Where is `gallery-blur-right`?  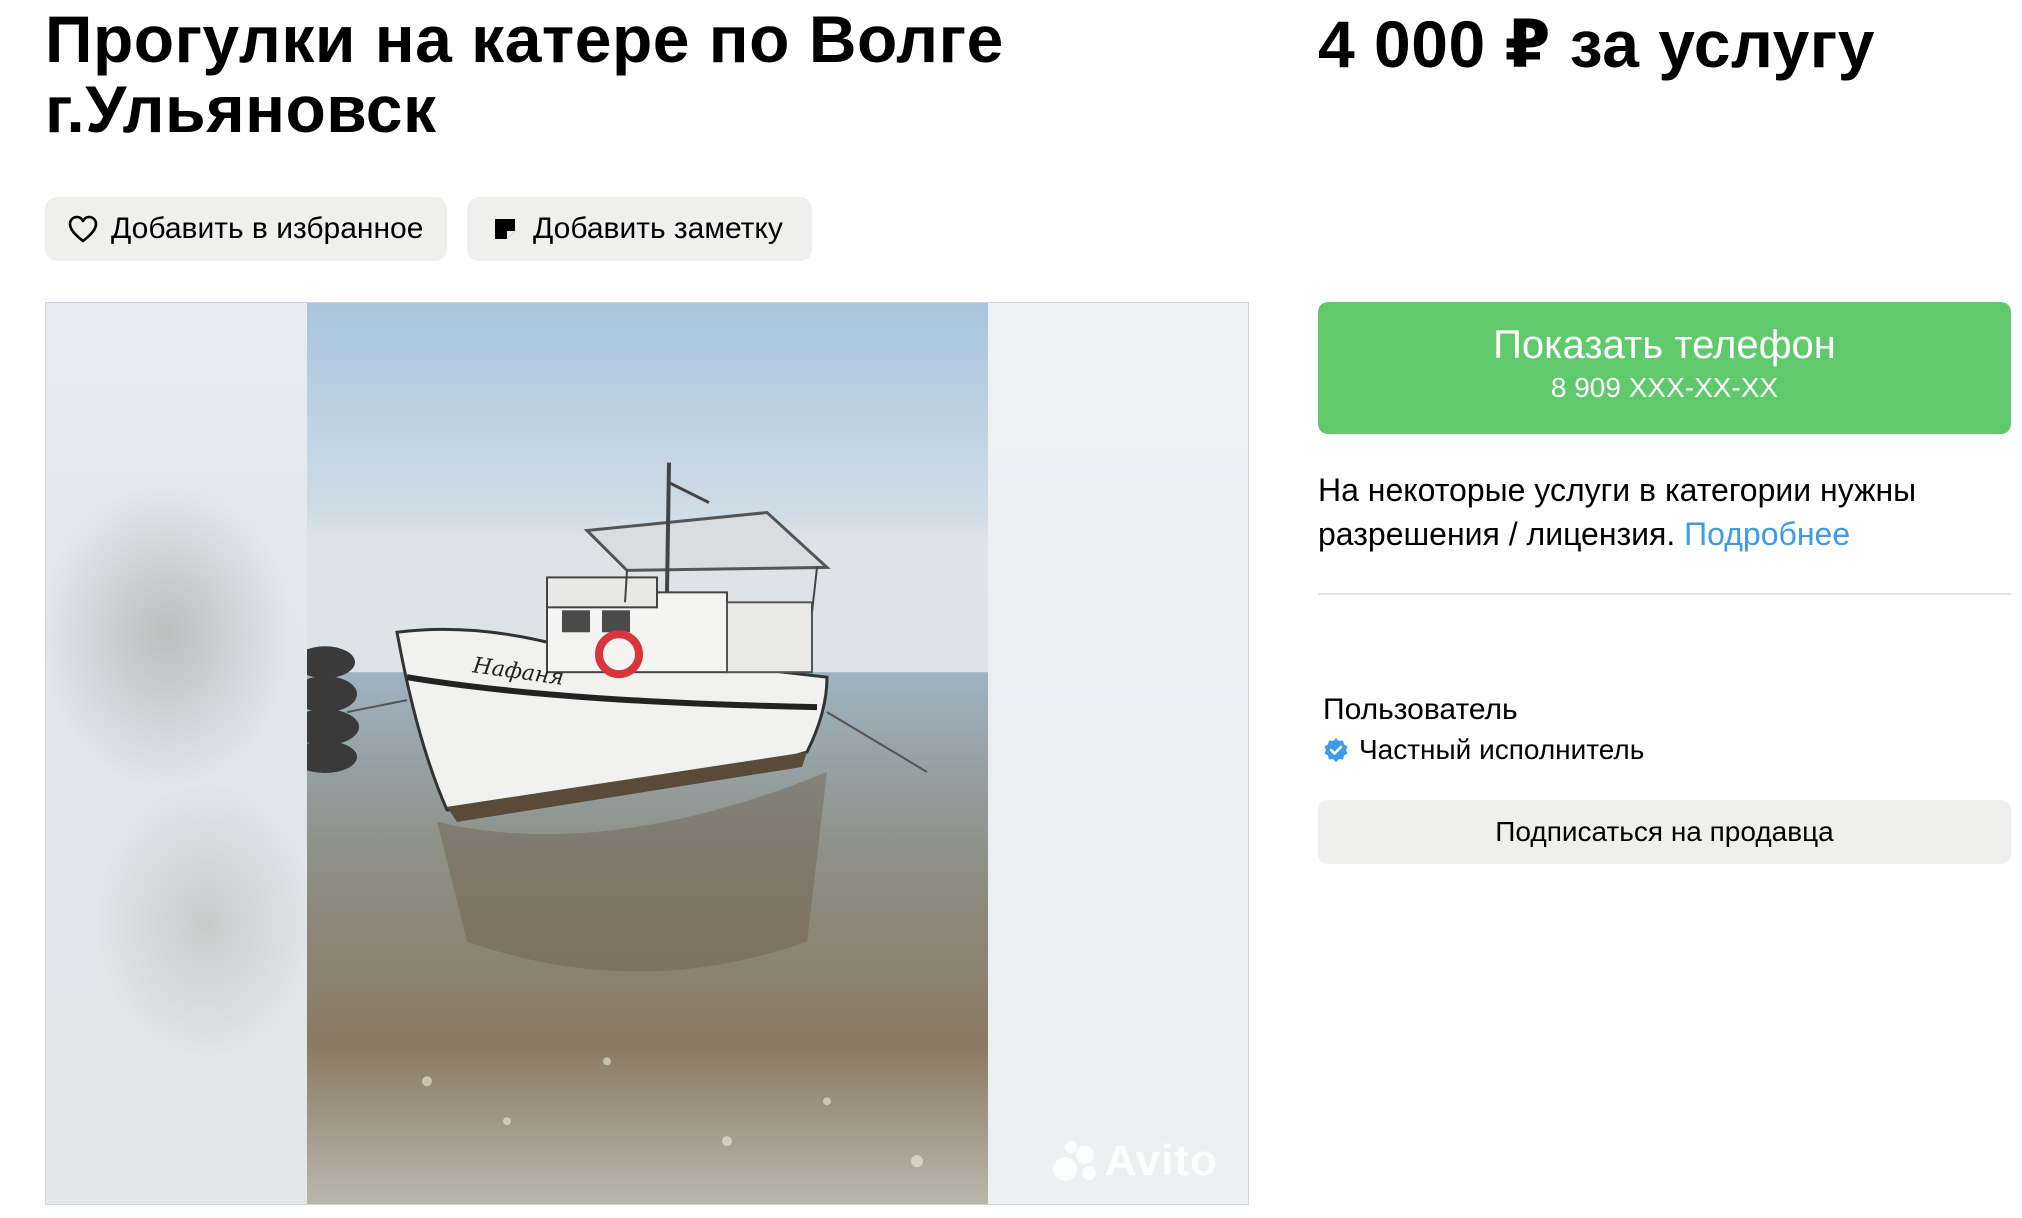
gallery-blur-right is located at coordinates (1117, 753).